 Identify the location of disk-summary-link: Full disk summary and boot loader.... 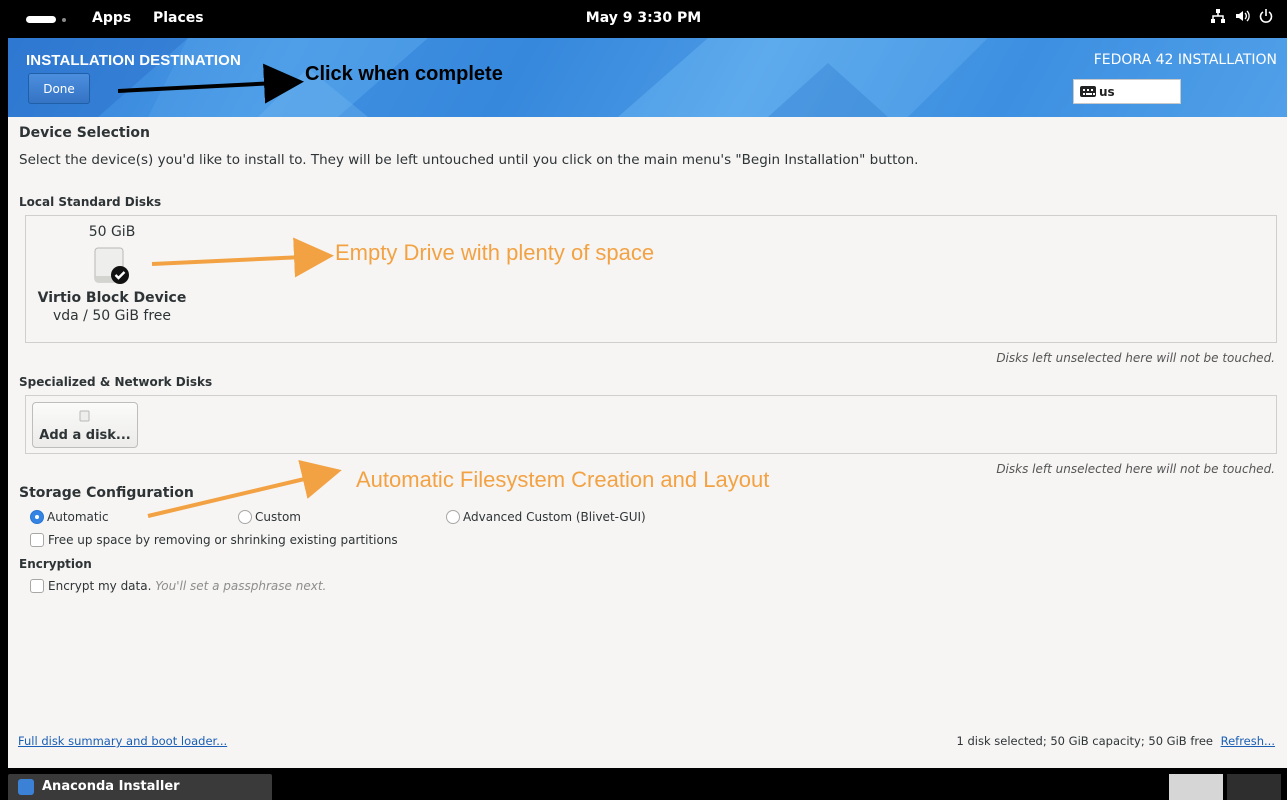
(122, 741).